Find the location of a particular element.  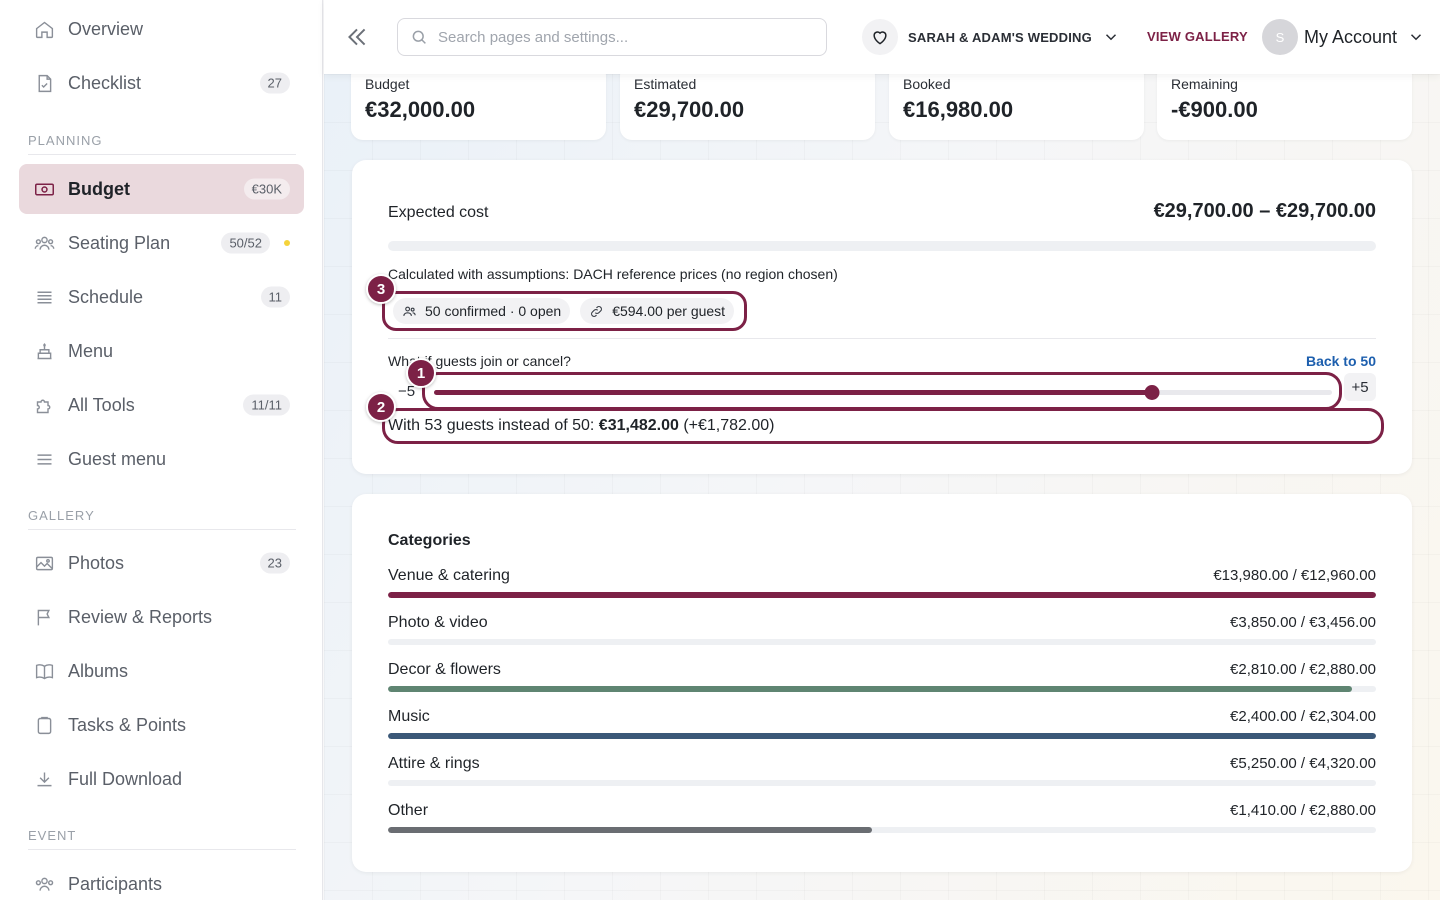

menu-icon is located at coordinates (44, 459).